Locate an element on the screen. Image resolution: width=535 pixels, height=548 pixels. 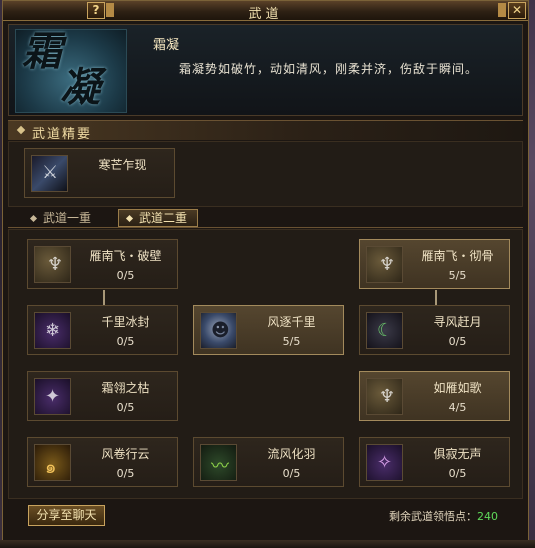
share-to-chat-button: 分享至聊天 is located at coordinates (66, 515).